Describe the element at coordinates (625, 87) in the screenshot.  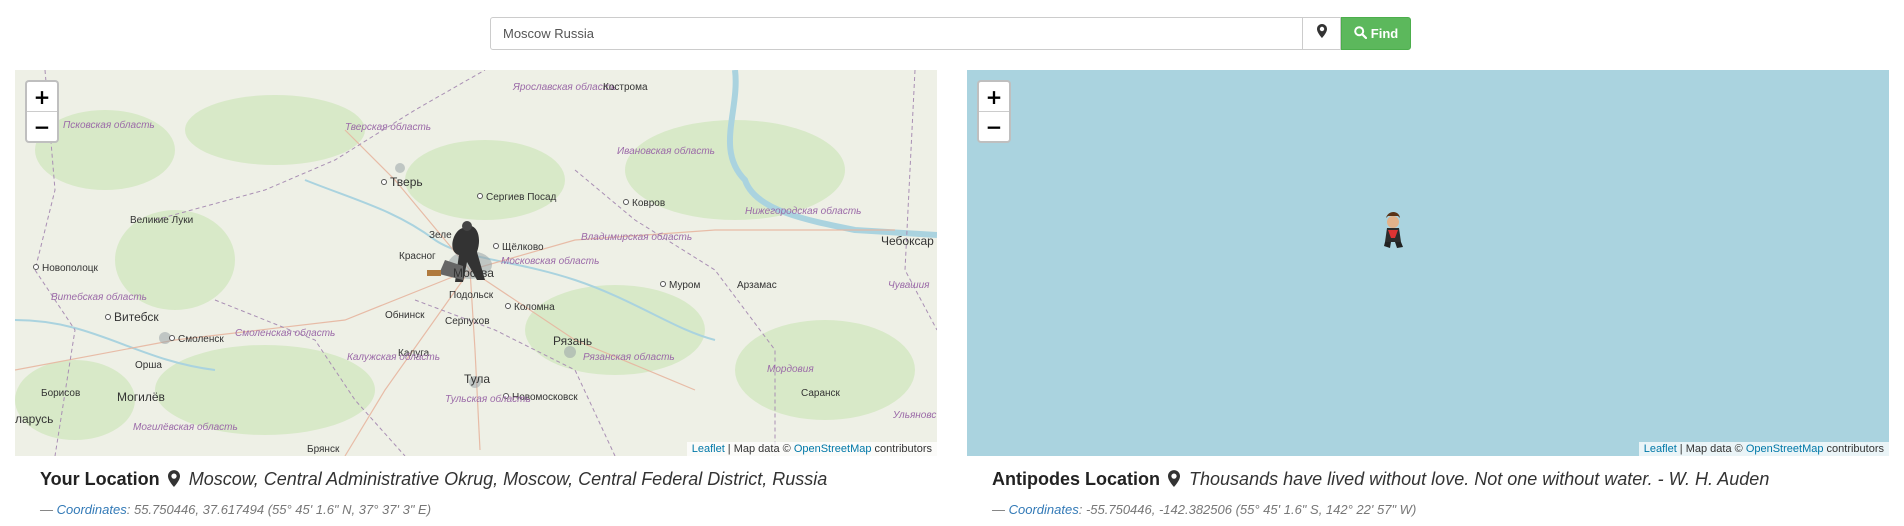
I see `map-label: Кострома` at that location.